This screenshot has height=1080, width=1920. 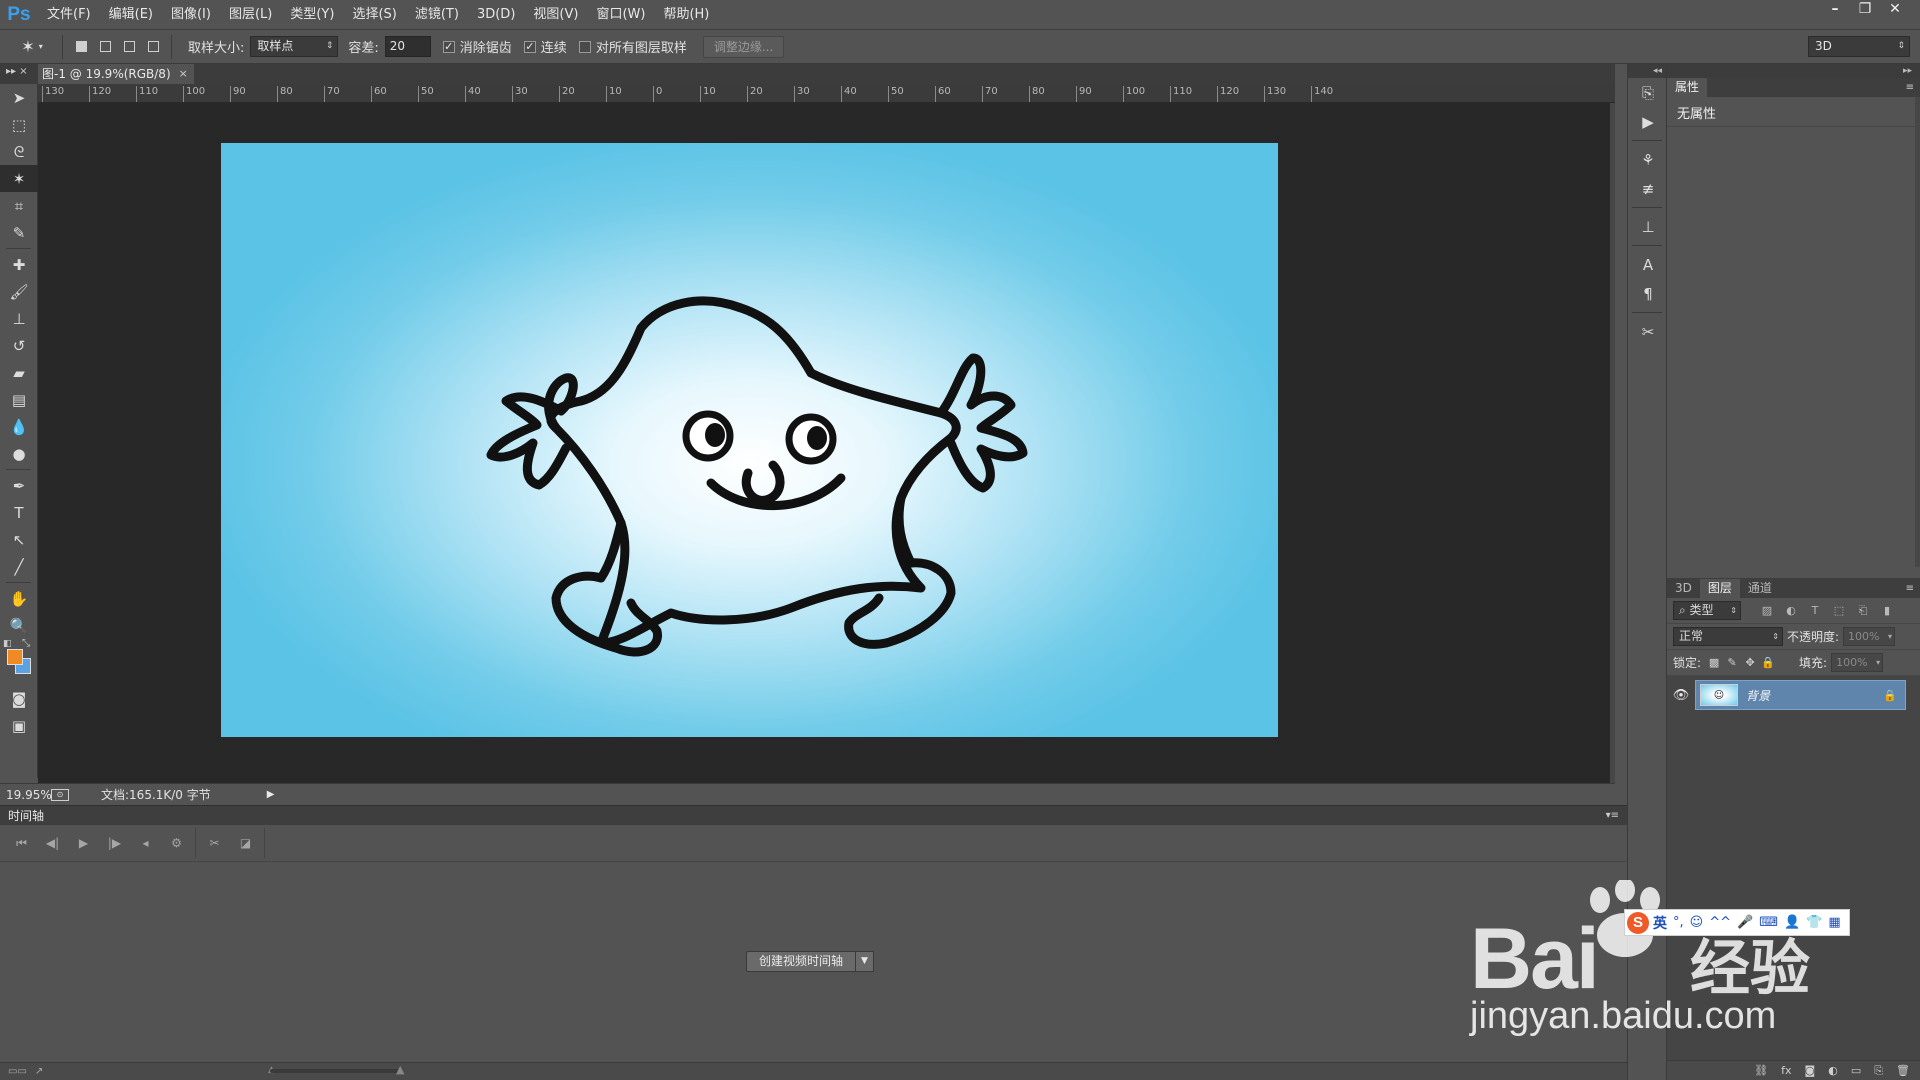 I want to click on convert-frames-icon: ▭▭, so click(x=17, y=1071).